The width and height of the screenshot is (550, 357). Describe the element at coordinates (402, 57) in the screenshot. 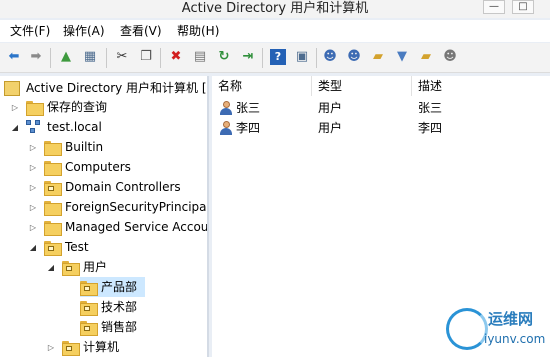

I see `filter-icon: ▼` at that location.